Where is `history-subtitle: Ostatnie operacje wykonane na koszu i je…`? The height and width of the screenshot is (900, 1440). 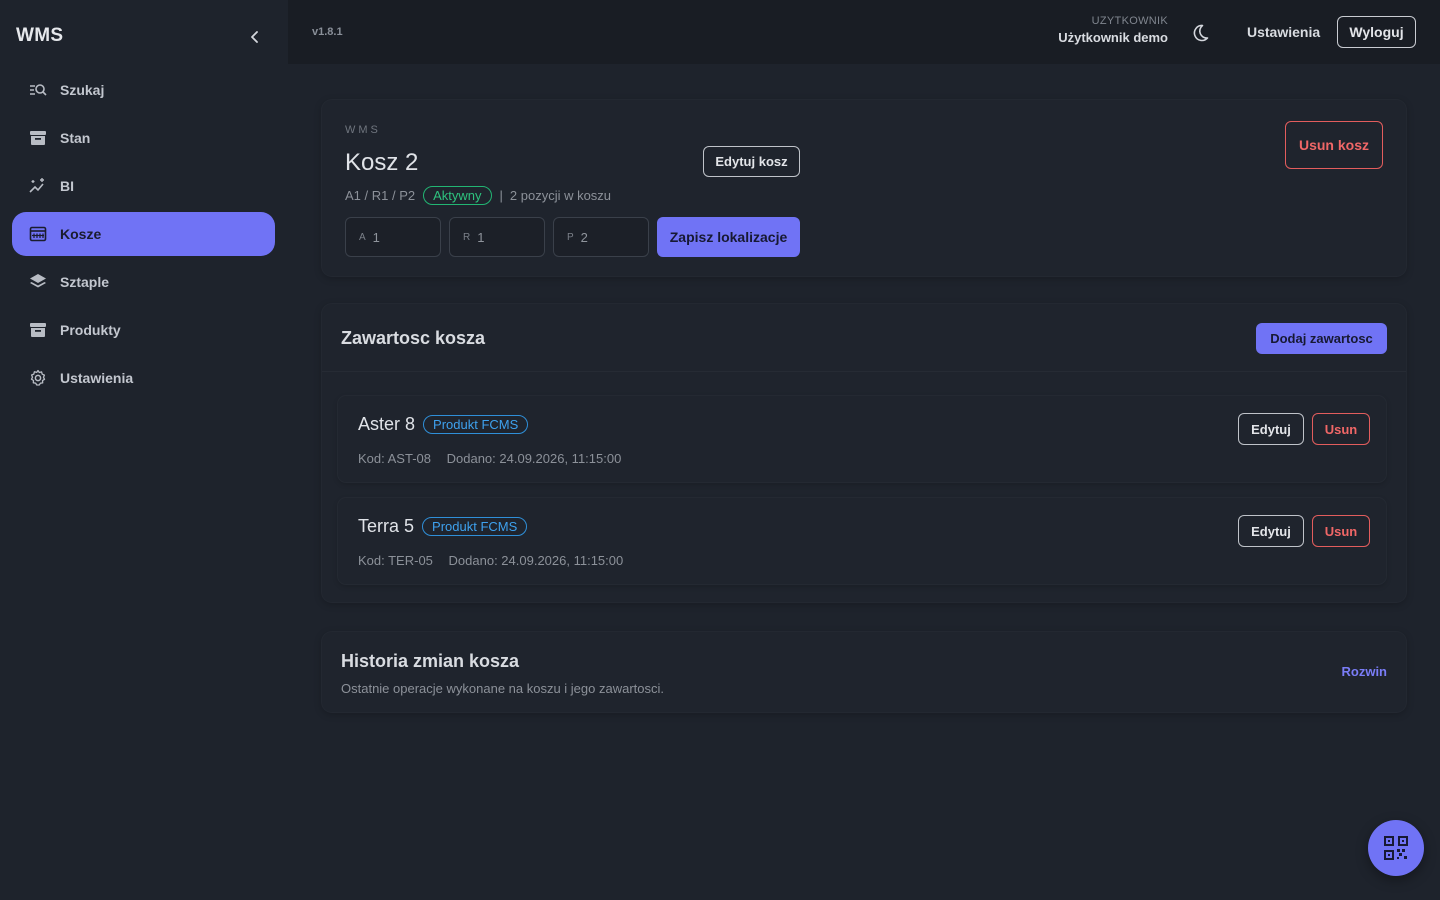
history-subtitle: Ostatnie operacje wykonane na koszu i je… is located at coordinates (503, 688).